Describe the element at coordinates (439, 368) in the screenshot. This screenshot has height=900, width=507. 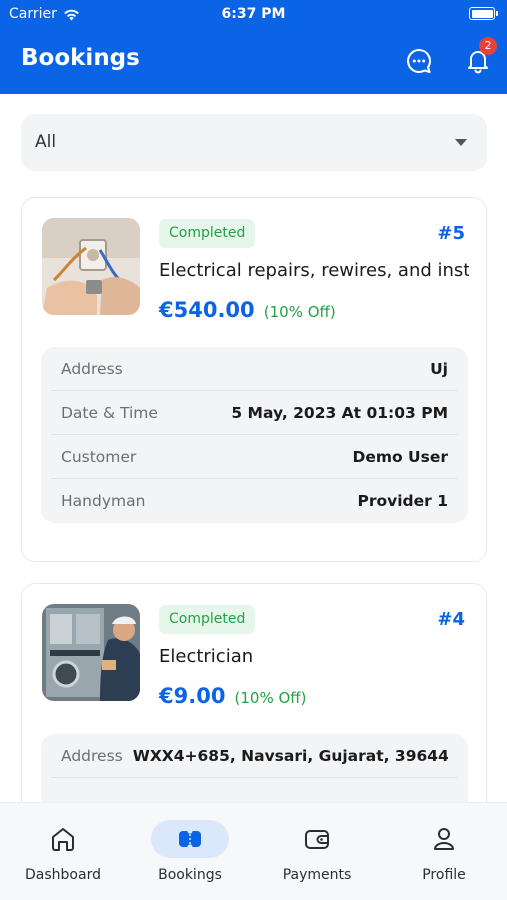
I see `detail-value: Uj` at that location.